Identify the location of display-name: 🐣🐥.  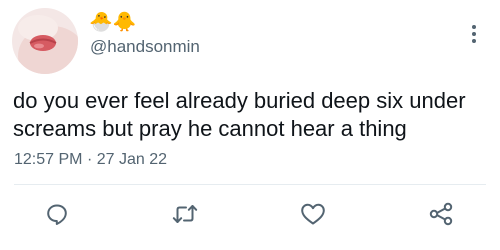
(112, 22).